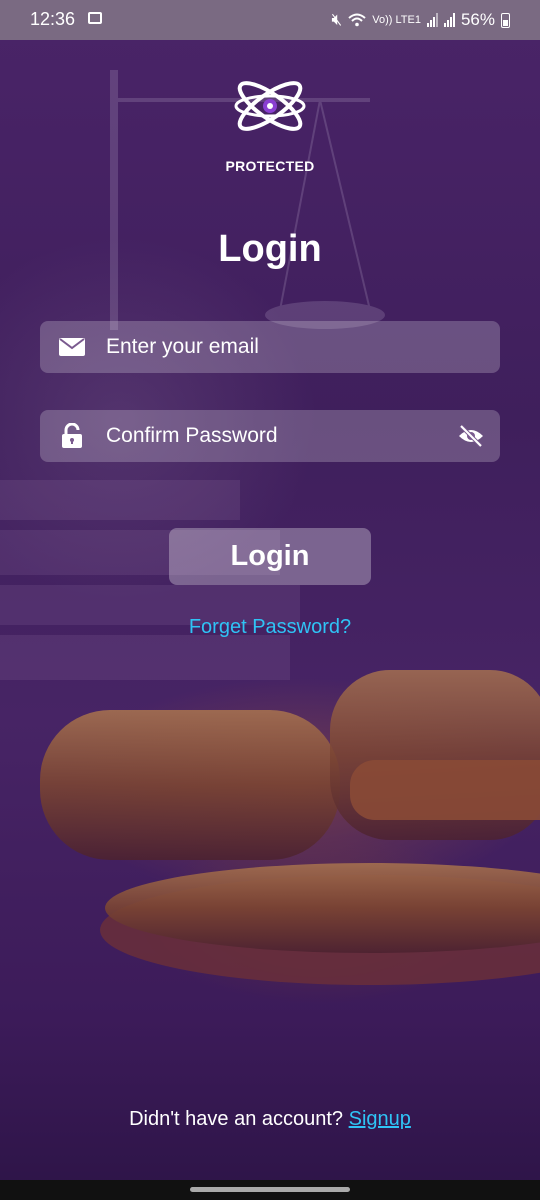 Image resolution: width=540 pixels, height=1200 pixels. I want to click on signup-link: Signup, so click(380, 1119).